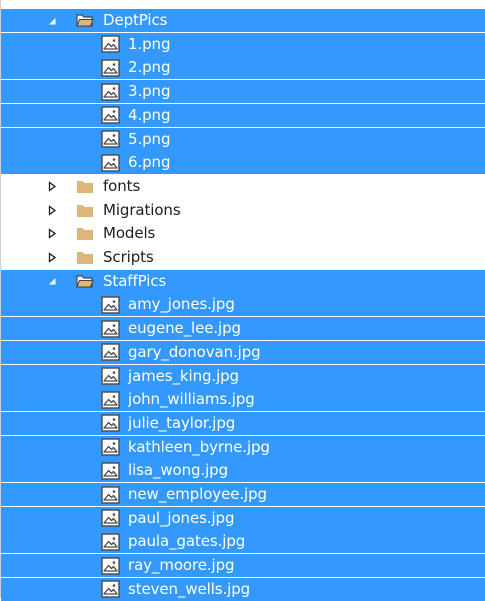  Describe the element at coordinates (129, 233) in the screenshot. I see `tree-item-label: Models` at that location.